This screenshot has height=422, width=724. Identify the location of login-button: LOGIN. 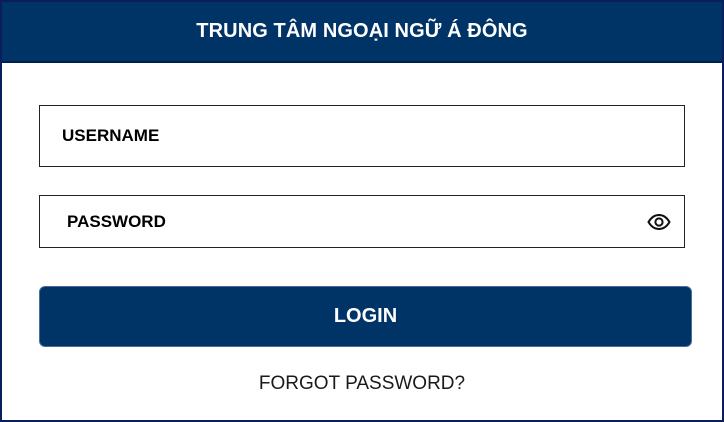
(365, 316).